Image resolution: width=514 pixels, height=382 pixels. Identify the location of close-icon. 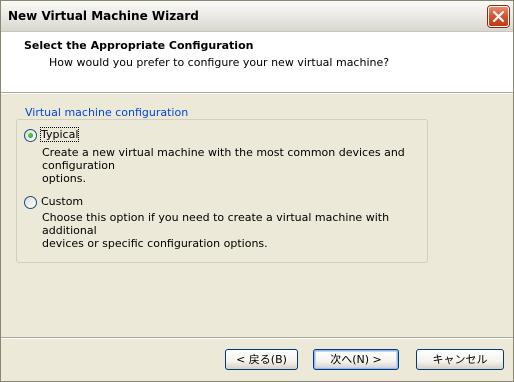
(498, 16).